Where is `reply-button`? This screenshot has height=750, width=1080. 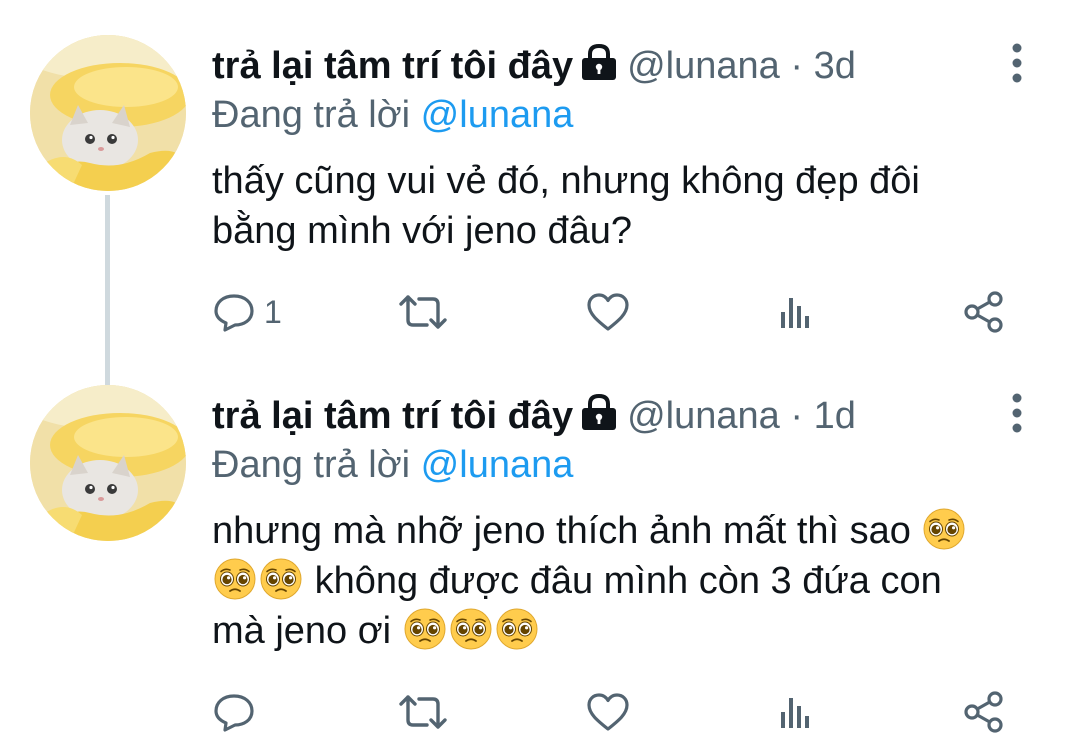
reply-button is located at coordinates (238, 712).